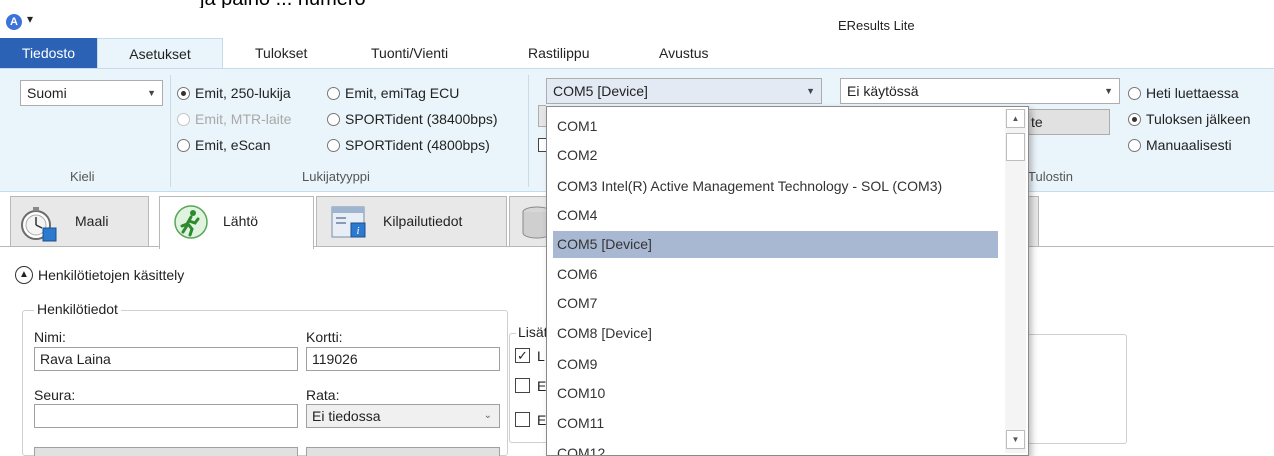 The height and width of the screenshot is (456, 1274). Describe the element at coordinates (423, 221) in the screenshot. I see `tab-competition-info-label: Kilpailutiedot` at that location.